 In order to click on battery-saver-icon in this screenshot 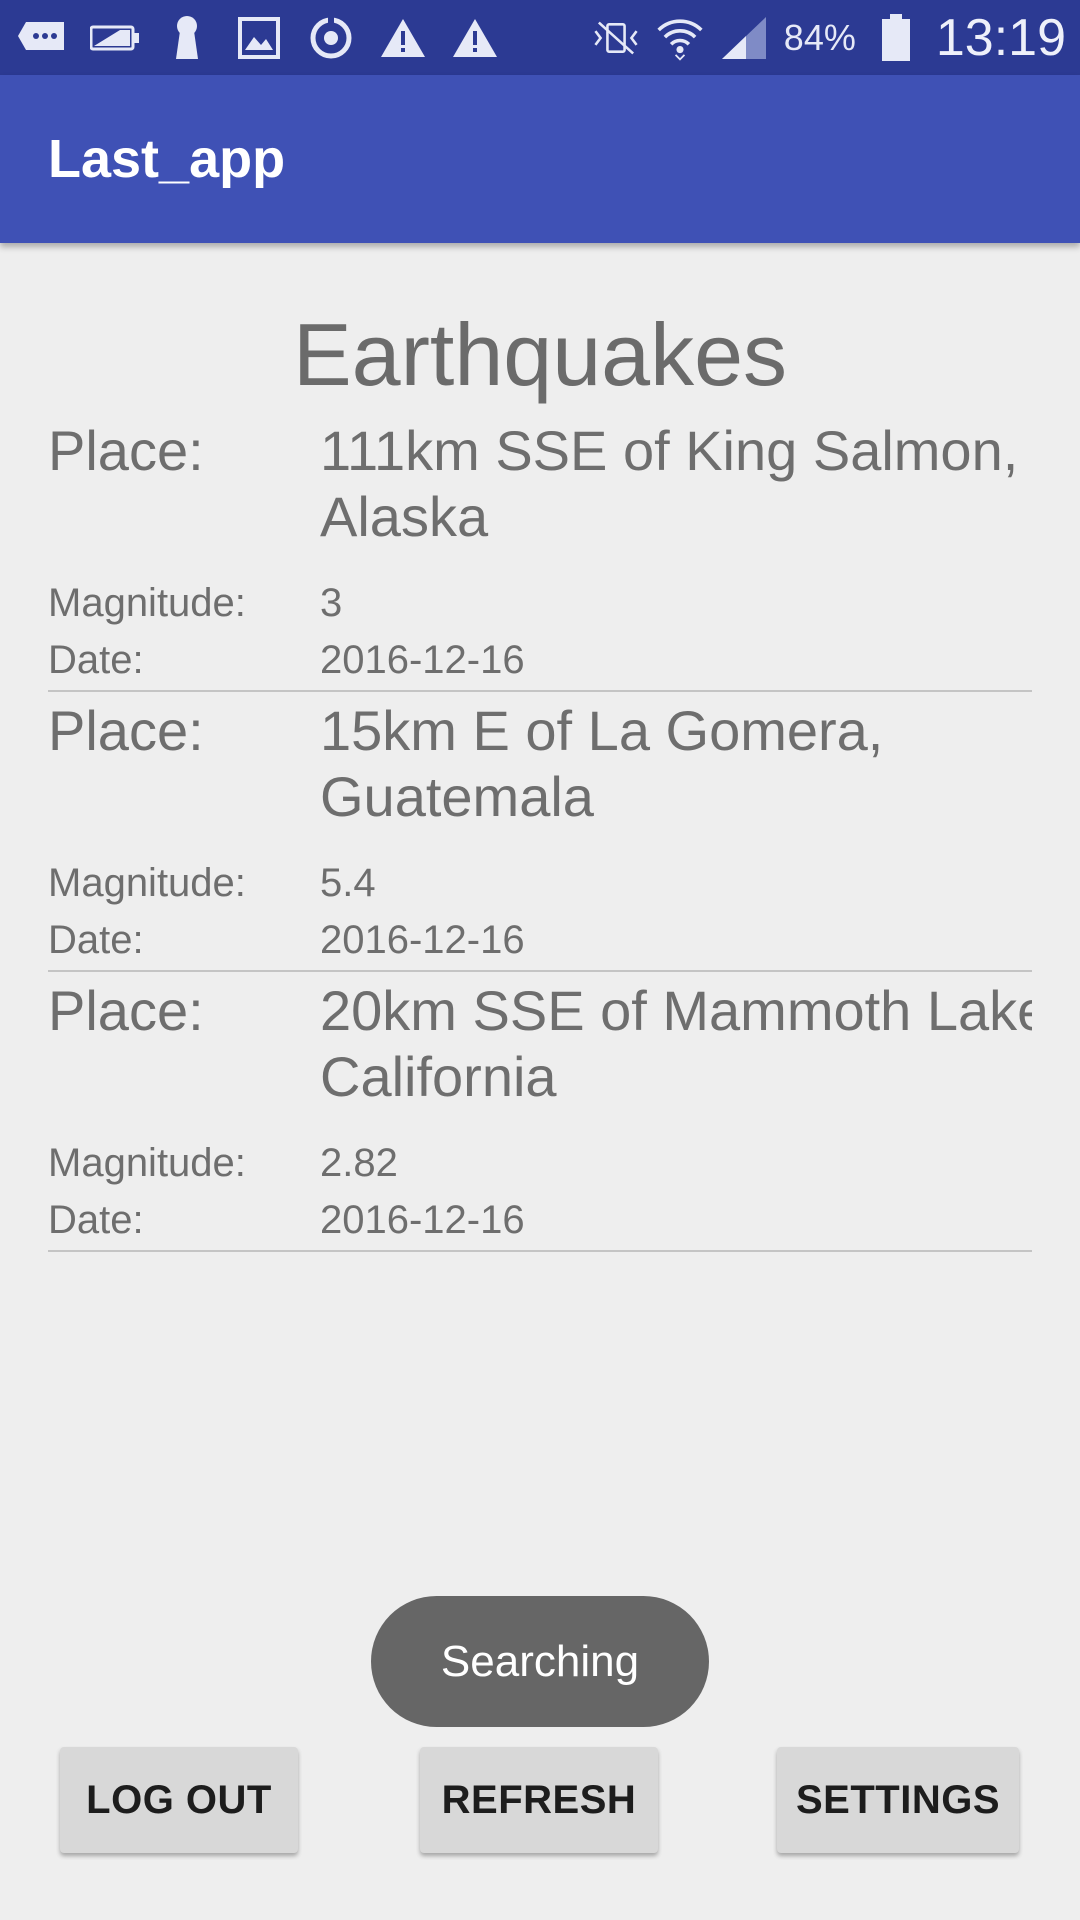, I will do `click(115, 38)`.